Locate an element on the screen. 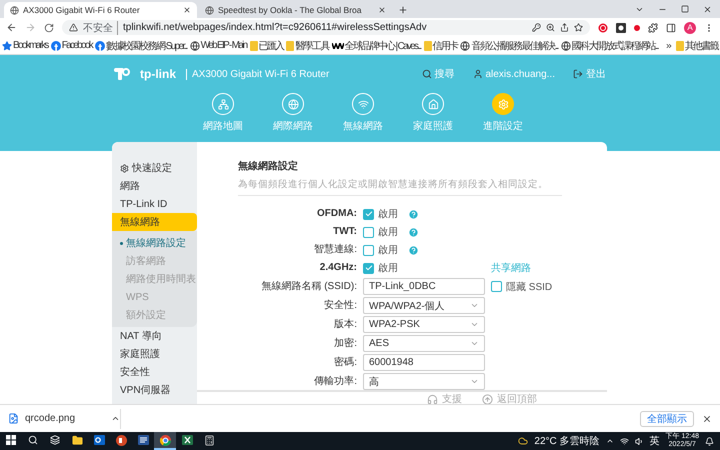 The width and height of the screenshot is (720, 450). weather-text: 22°C 多雲時陰 is located at coordinates (567, 441).